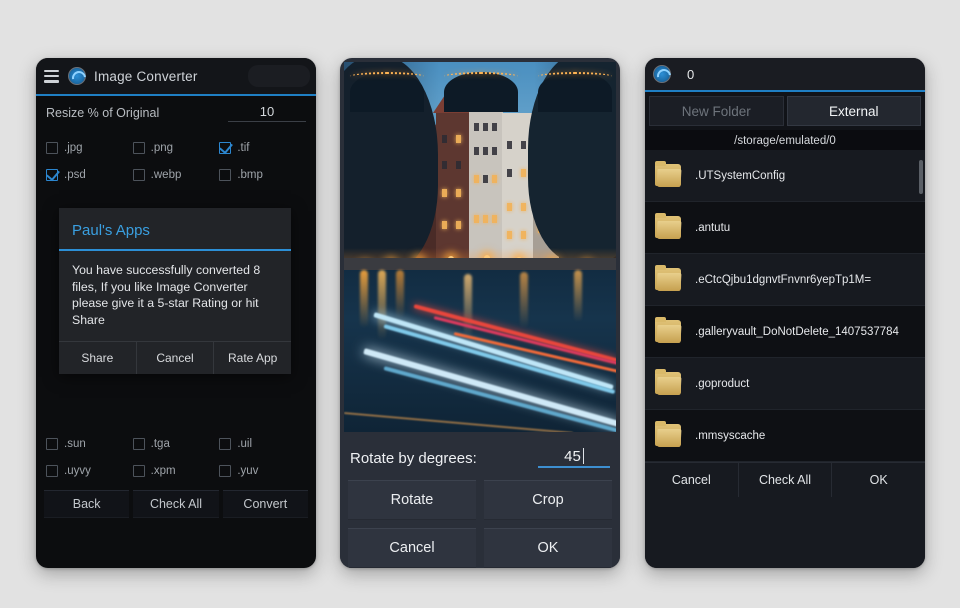  I want to click on resize-percent-input: 10, so click(267, 113).